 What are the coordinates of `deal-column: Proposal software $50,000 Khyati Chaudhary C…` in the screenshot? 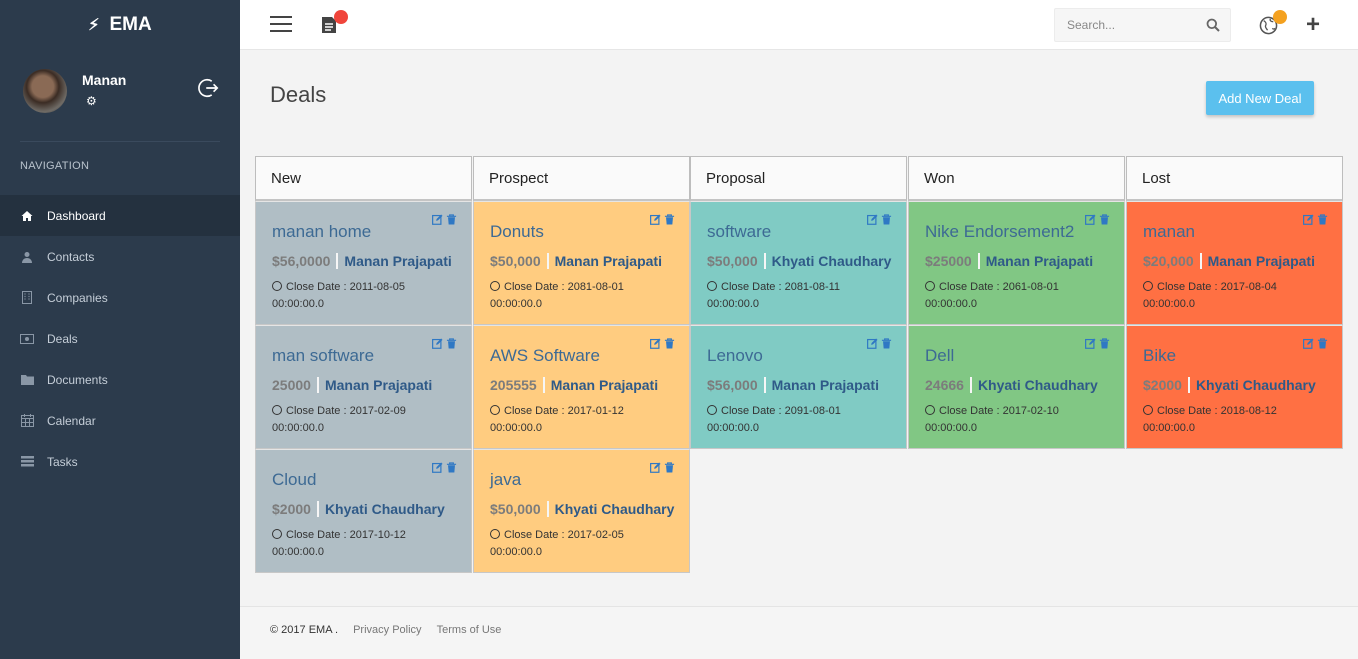 It's located at (798, 302).